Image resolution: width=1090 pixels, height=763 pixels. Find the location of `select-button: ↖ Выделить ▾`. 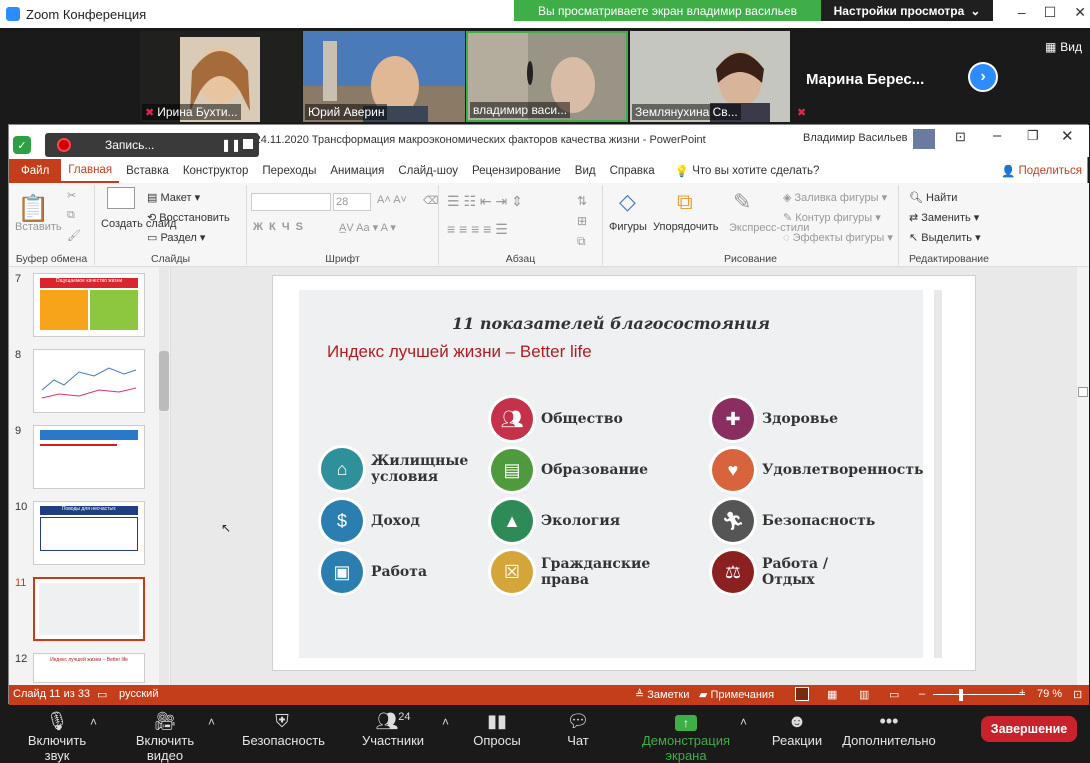

select-button: ↖ Выделить ▾ is located at coordinates (945, 237).